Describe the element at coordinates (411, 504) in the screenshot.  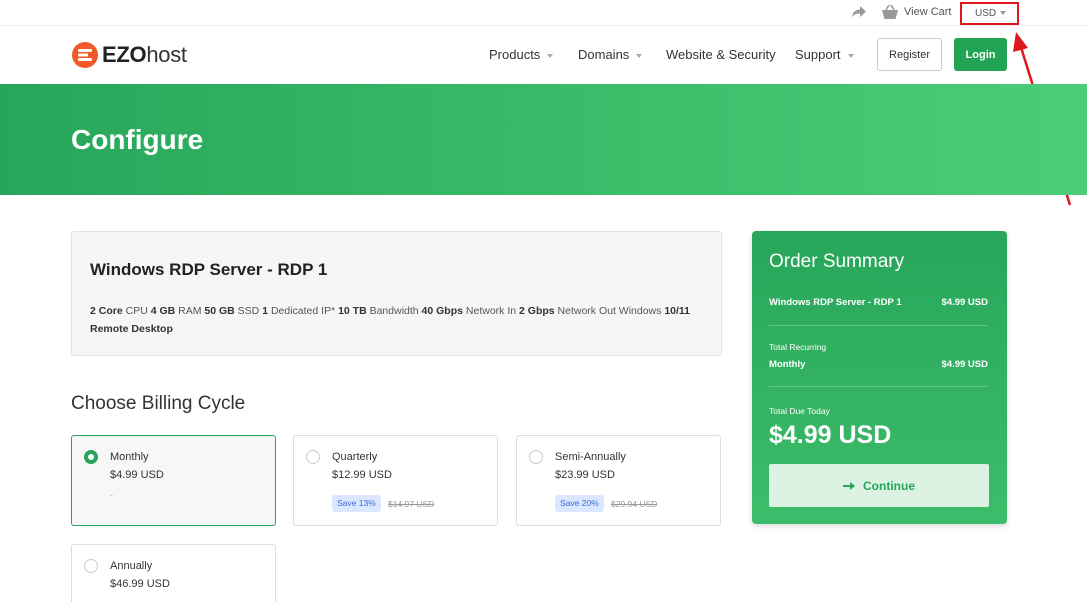
I see `original-price: $14.97 USD` at that location.